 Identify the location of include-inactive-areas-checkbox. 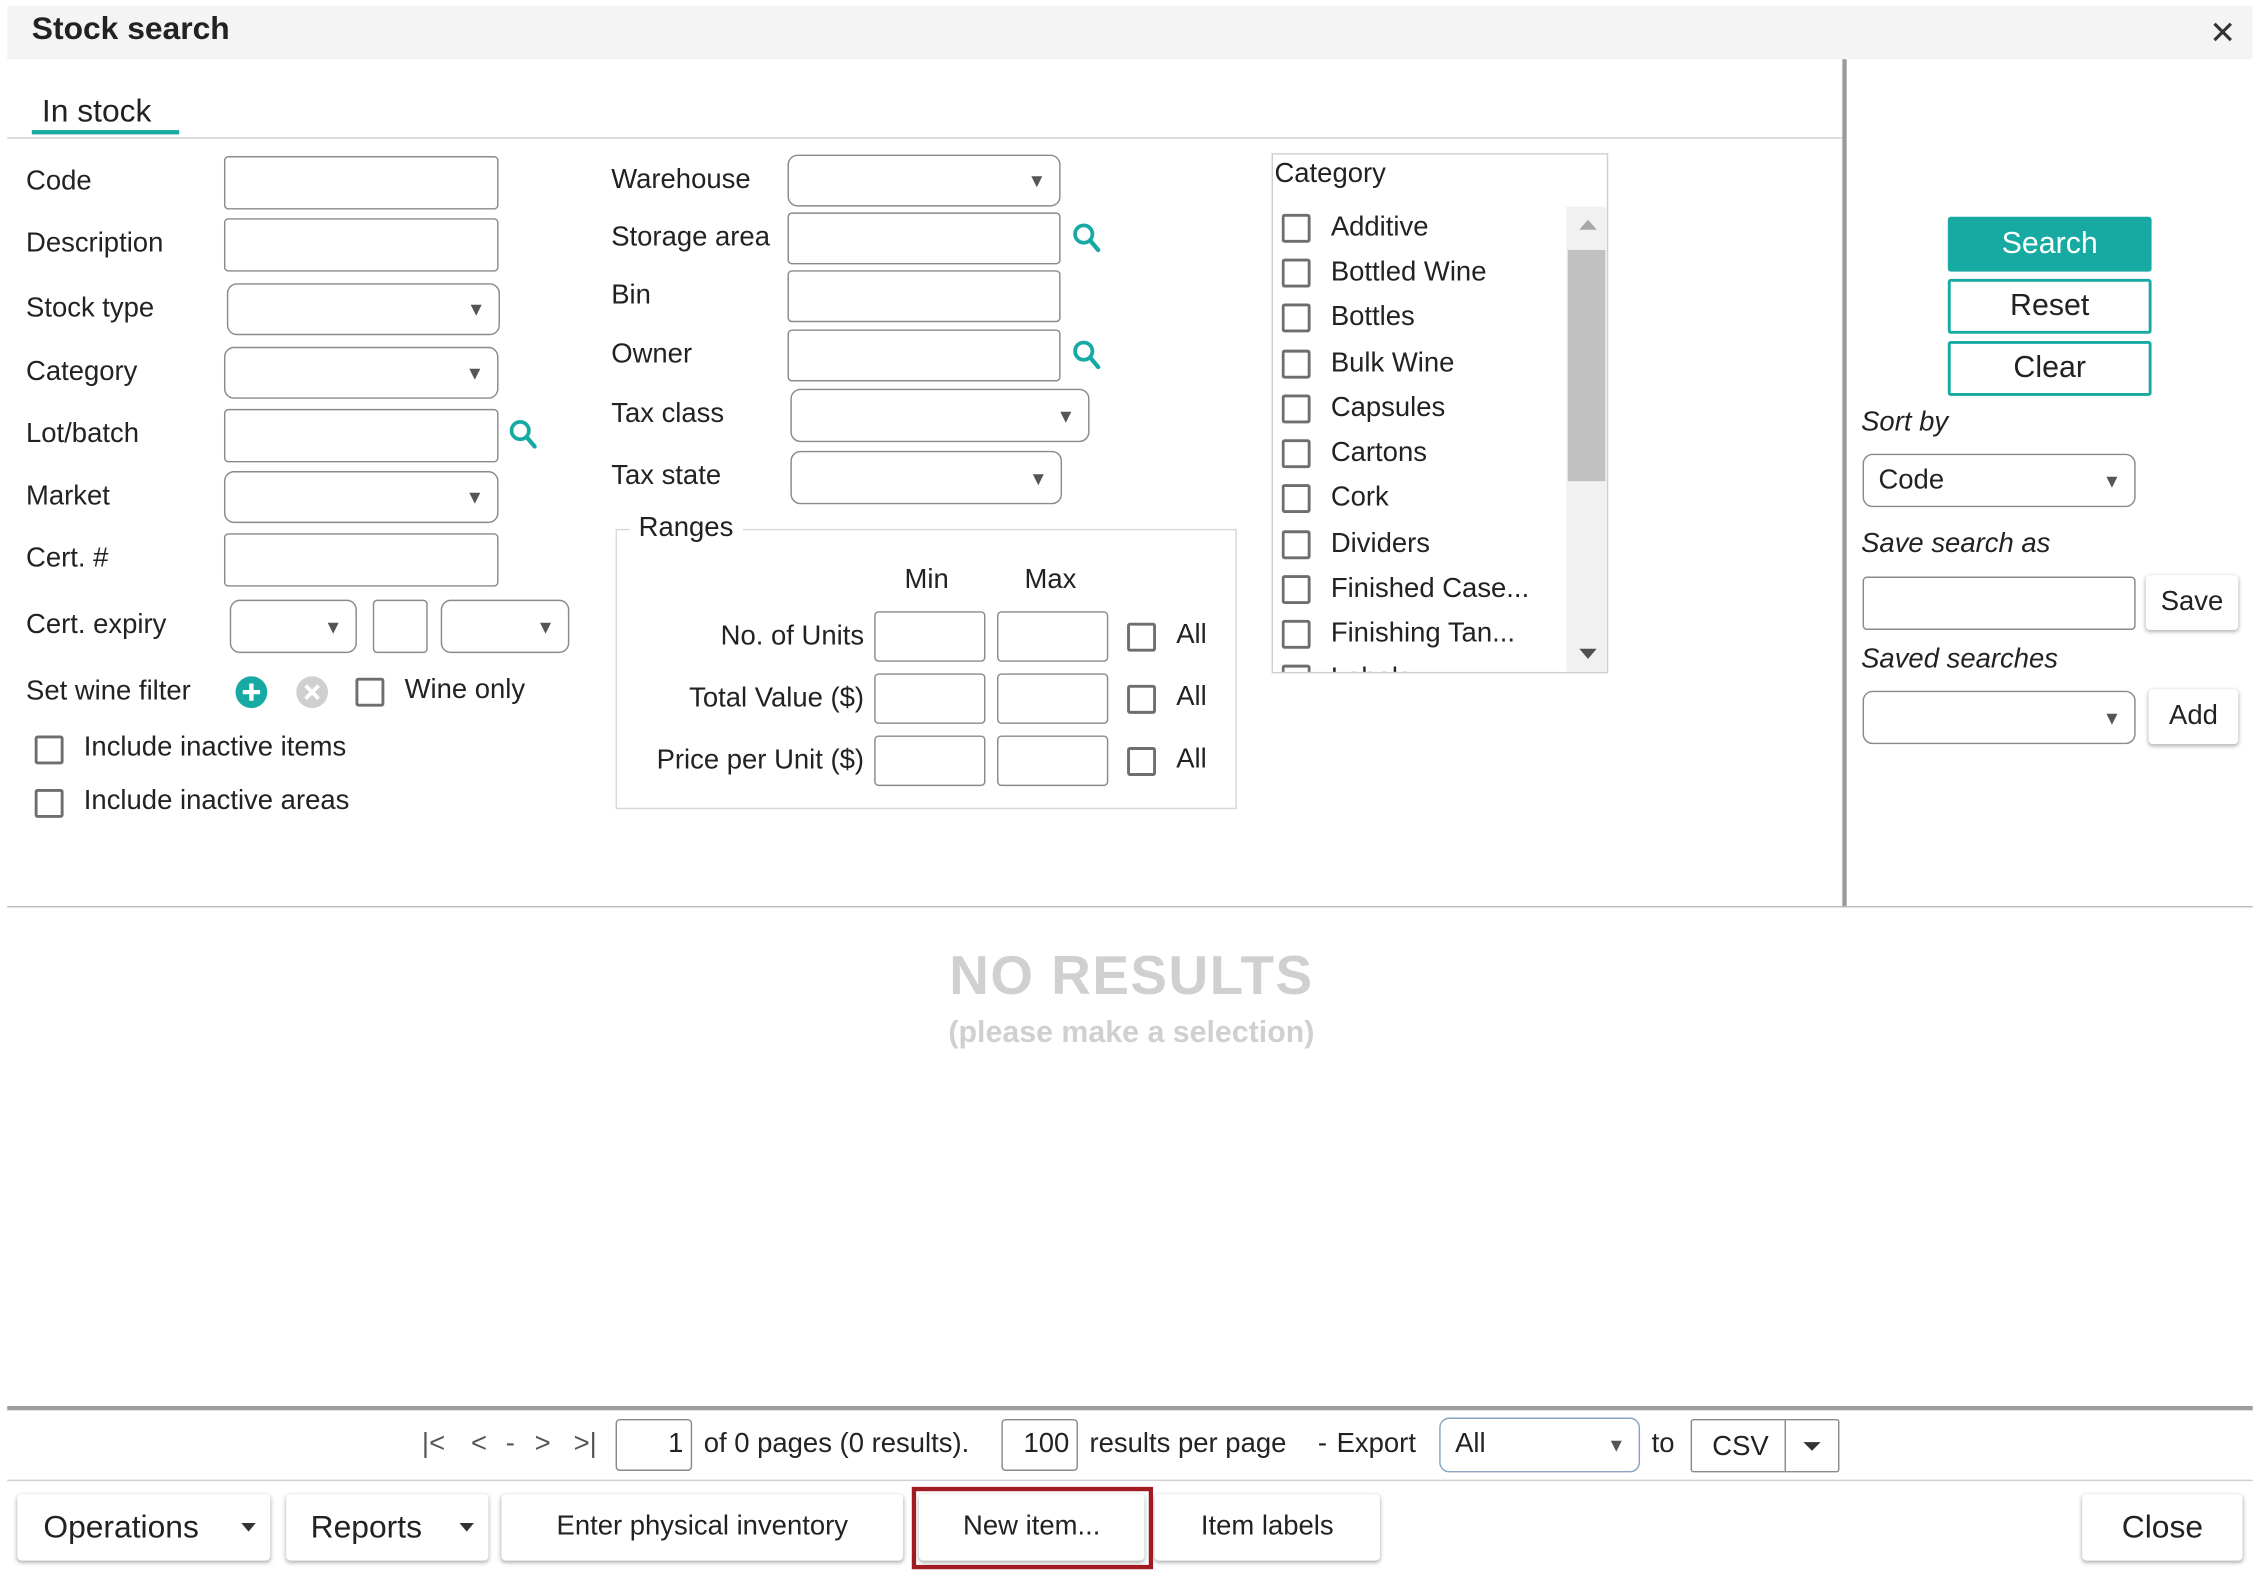
(49, 803).